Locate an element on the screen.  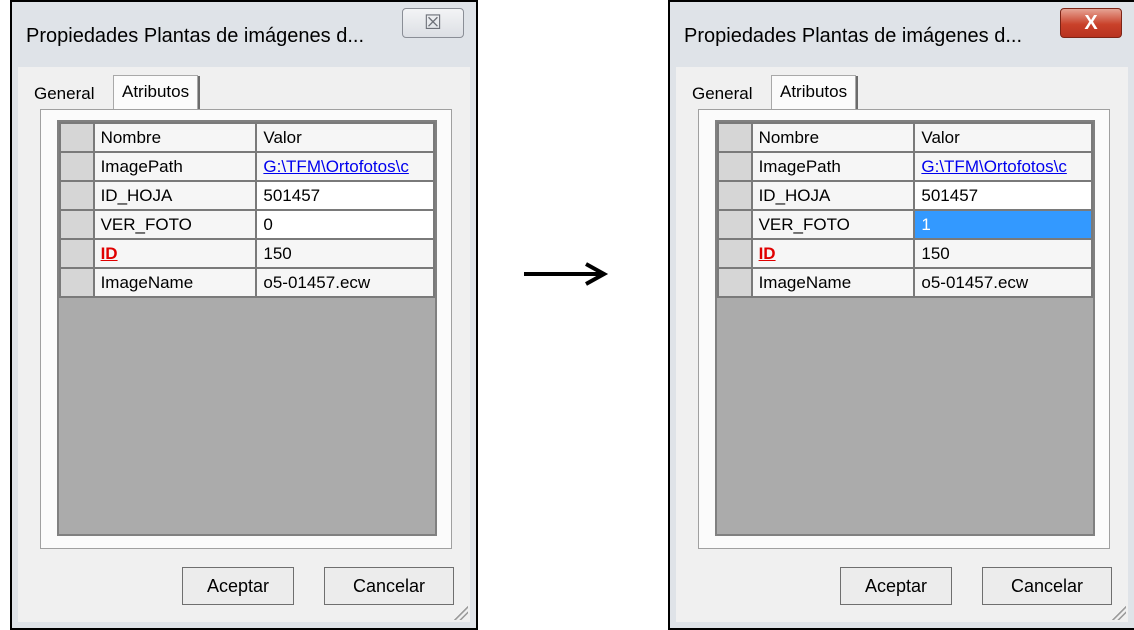
title-bar: Propiedades Plantas de imágenes d... X is located at coordinates (902, 34).